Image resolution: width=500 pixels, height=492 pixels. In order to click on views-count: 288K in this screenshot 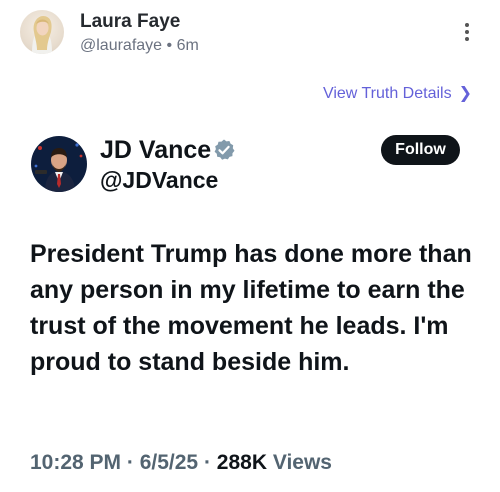, I will do `click(241, 462)`.